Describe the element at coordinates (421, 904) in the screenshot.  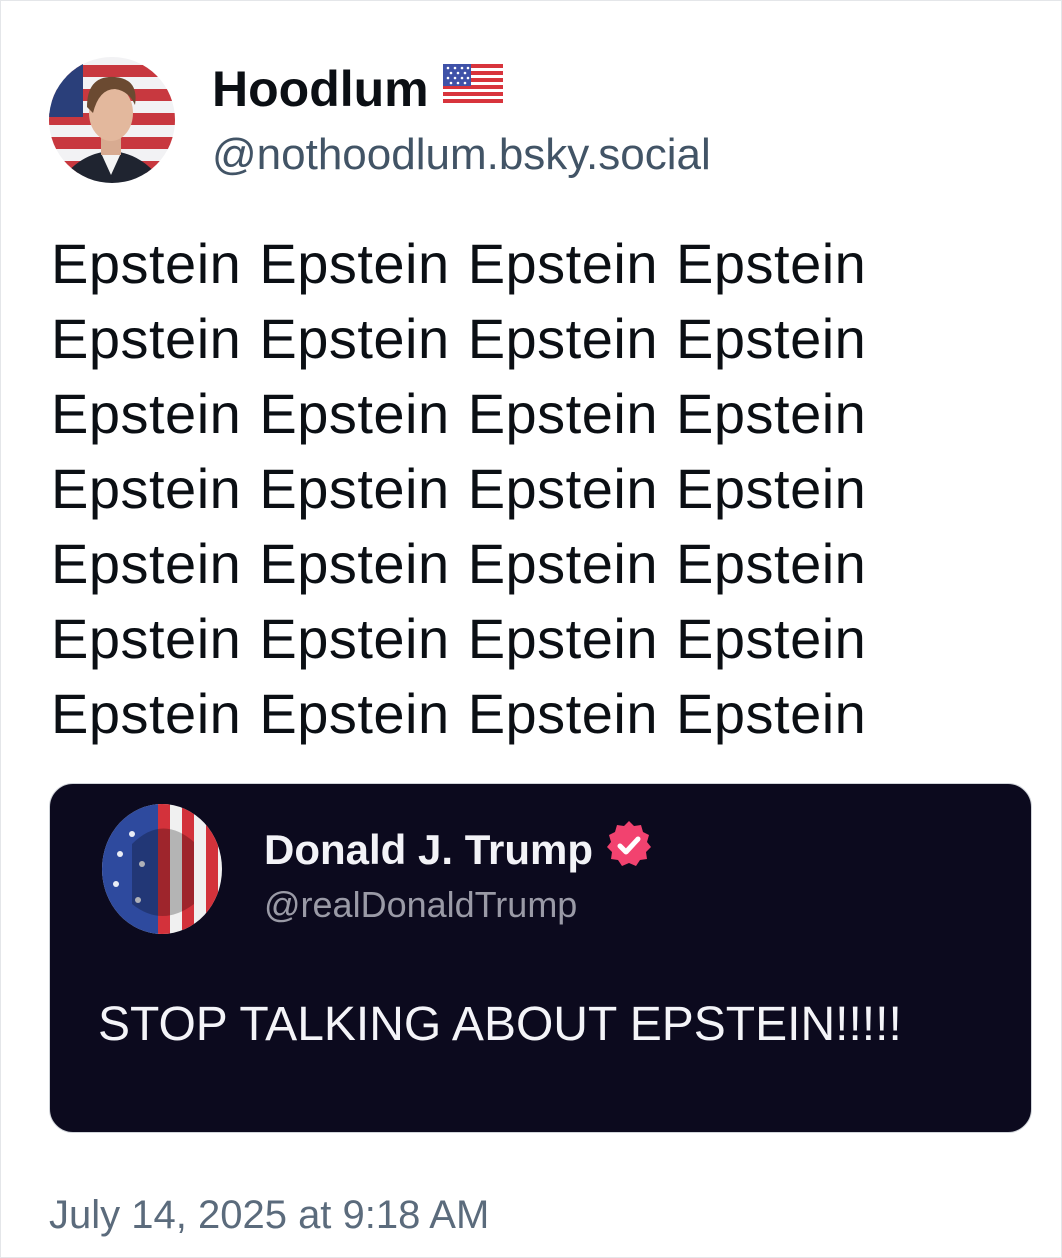
I see `quoted-author-handle: @realDonaldTrump` at that location.